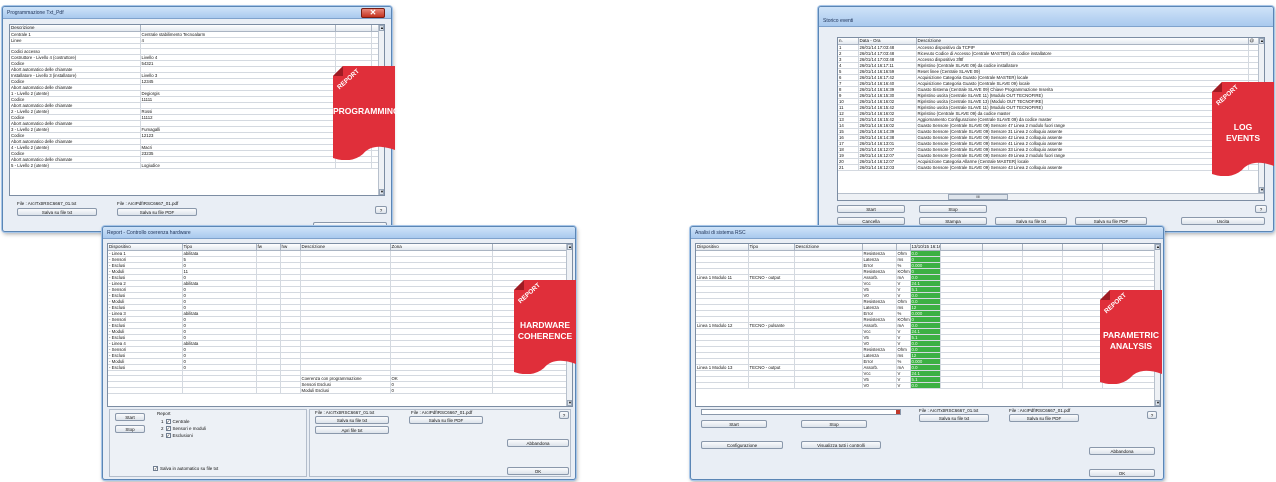  I want to click on programming-report-badge: REPORT PROGRAMMING, so click(366, 113).